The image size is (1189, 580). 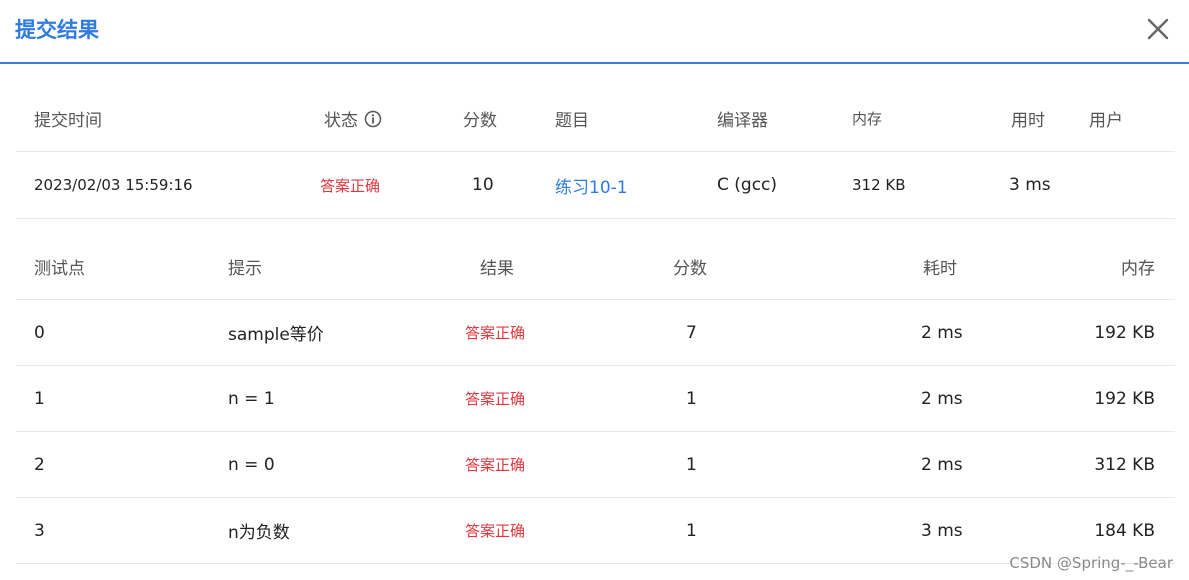 What do you see at coordinates (595, 333) in the screenshot?
I see `table-row: 0 sample等价 答案正确 7 2 ms 192 KB` at bounding box center [595, 333].